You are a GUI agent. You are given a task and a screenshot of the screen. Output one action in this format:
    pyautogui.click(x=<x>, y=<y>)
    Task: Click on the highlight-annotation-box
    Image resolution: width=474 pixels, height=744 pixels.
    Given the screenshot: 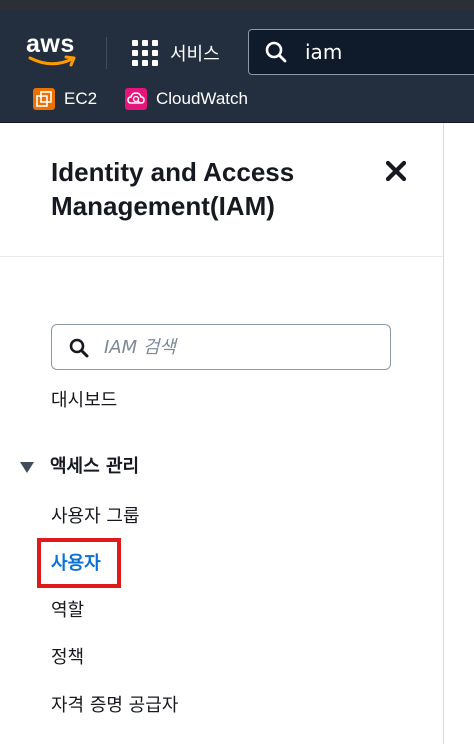 What is the action you would take?
    pyautogui.click(x=79, y=563)
    